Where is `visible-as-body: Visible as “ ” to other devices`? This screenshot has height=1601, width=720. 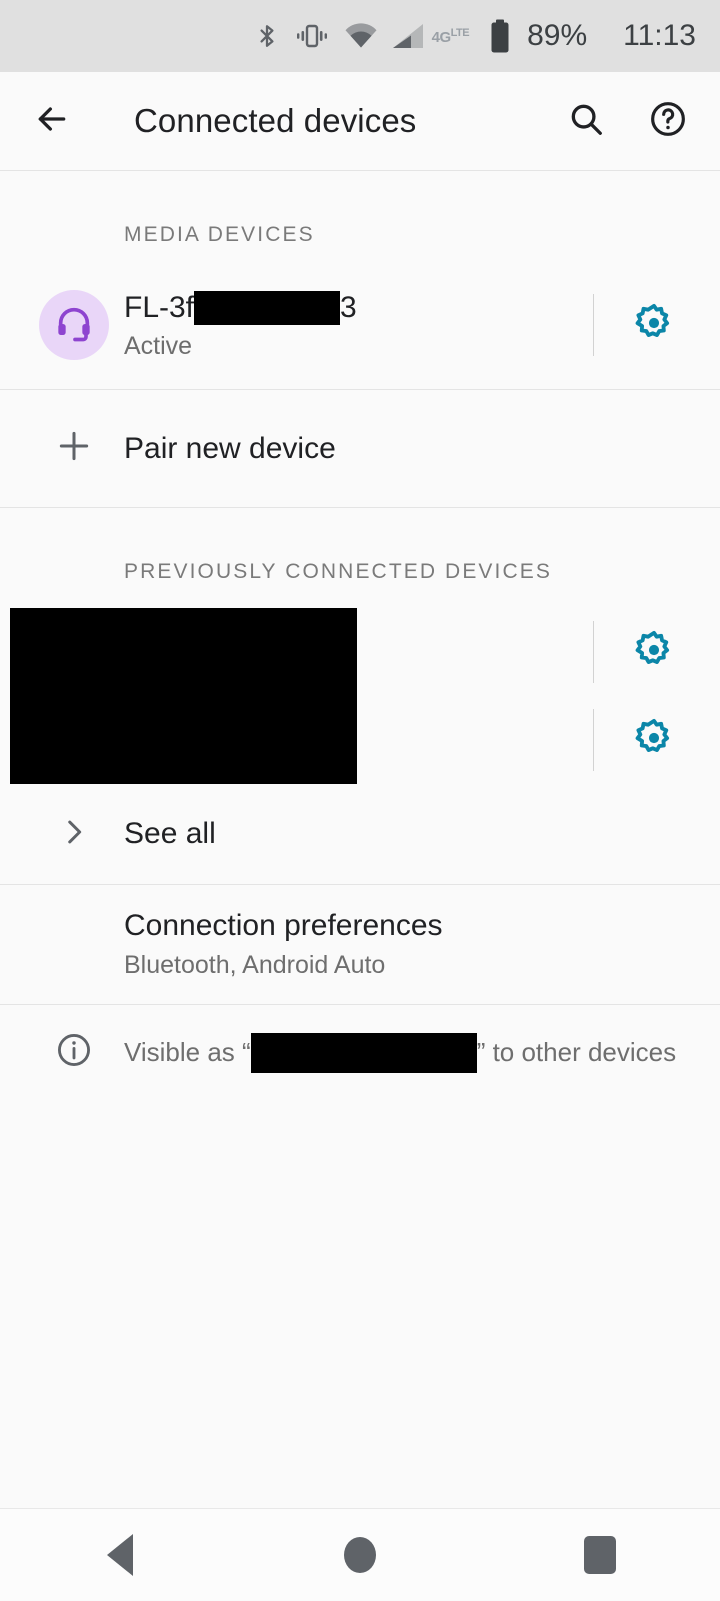
visible-as-body: Visible as “ ” to other devices is located at coordinates (410, 1053).